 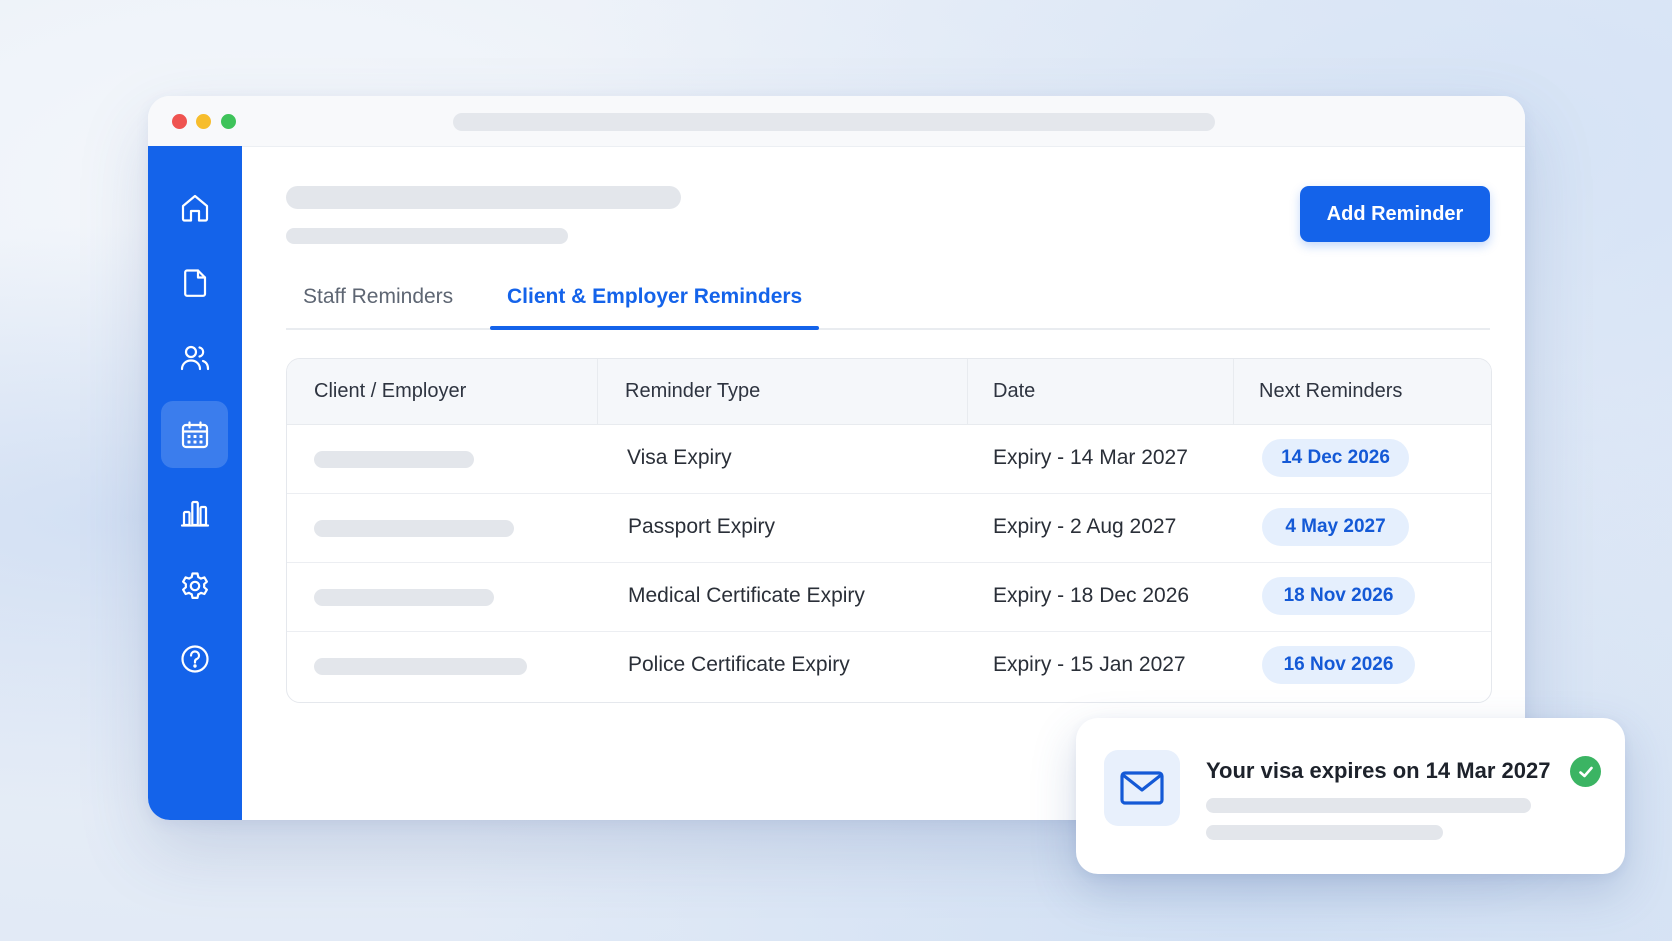 What do you see at coordinates (746, 595) in the screenshot?
I see `reminder-type-cell: Medical Certificate Expiry` at bounding box center [746, 595].